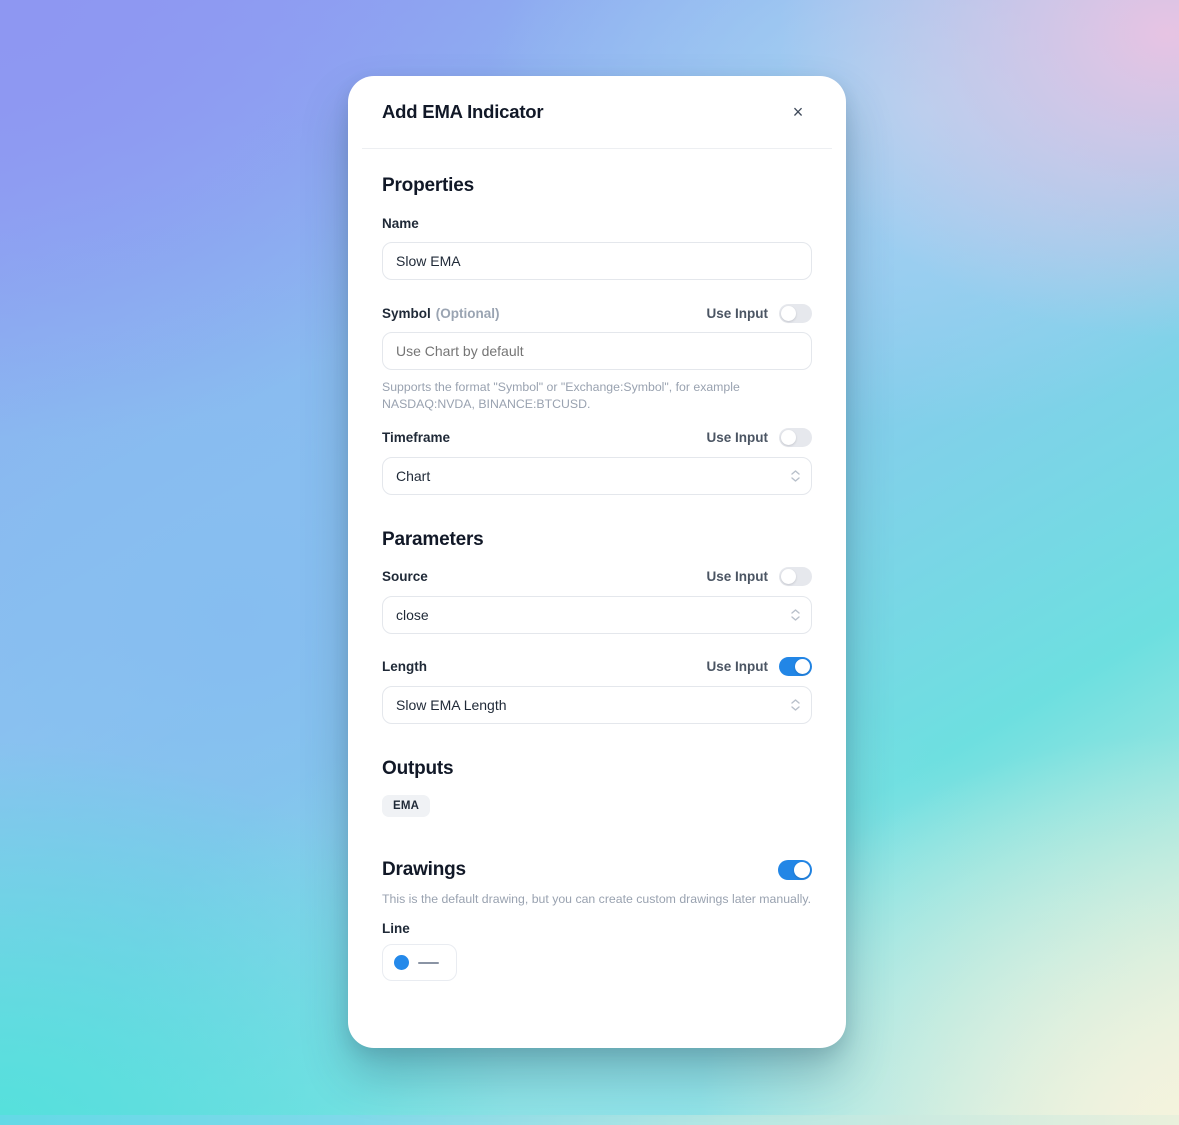  I want to click on use-input-timeframe-group: Use Input, so click(759, 438).